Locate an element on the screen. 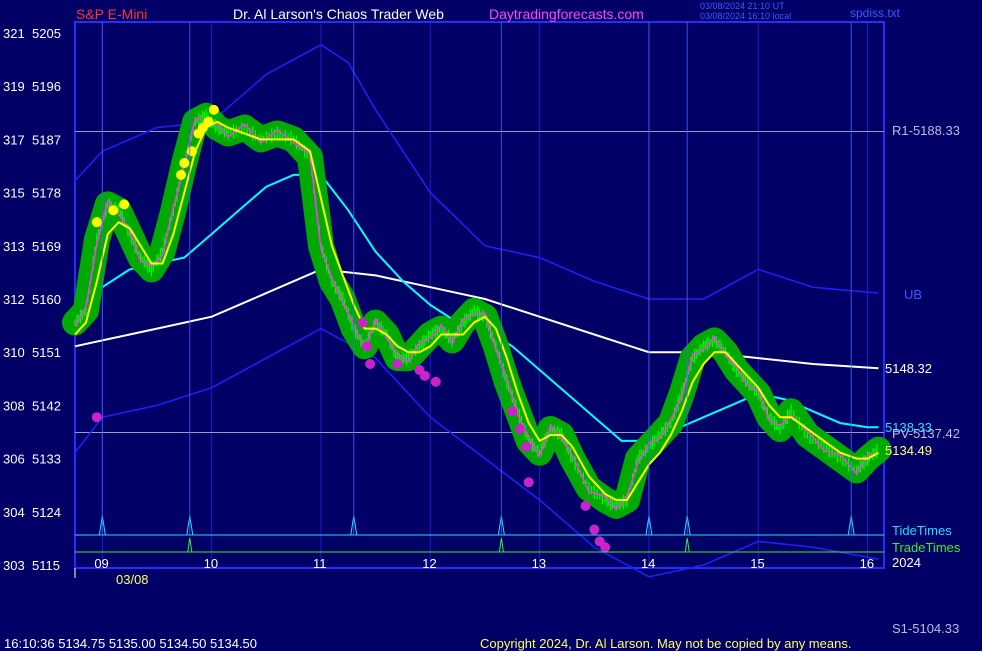  x-tick-label: 09 is located at coordinates (101, 563).